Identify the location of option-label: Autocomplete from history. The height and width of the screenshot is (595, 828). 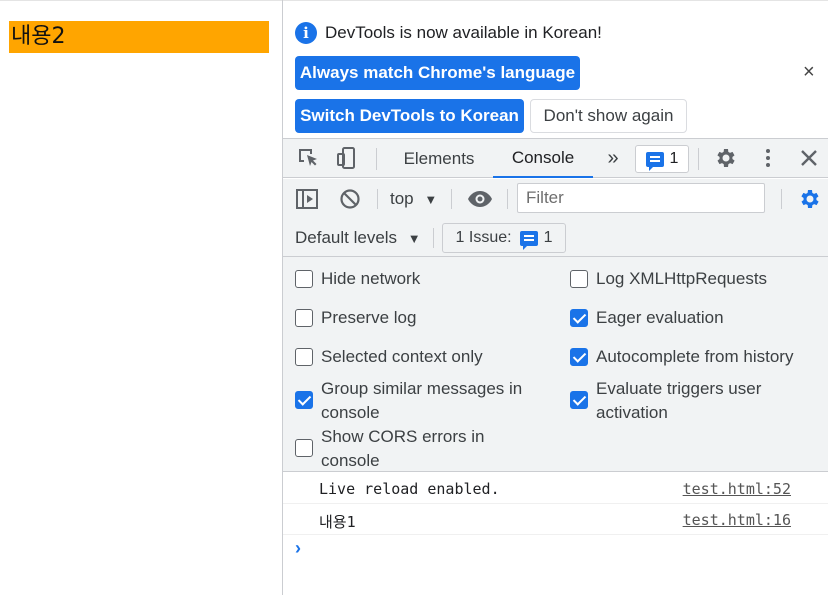
(695, 356).